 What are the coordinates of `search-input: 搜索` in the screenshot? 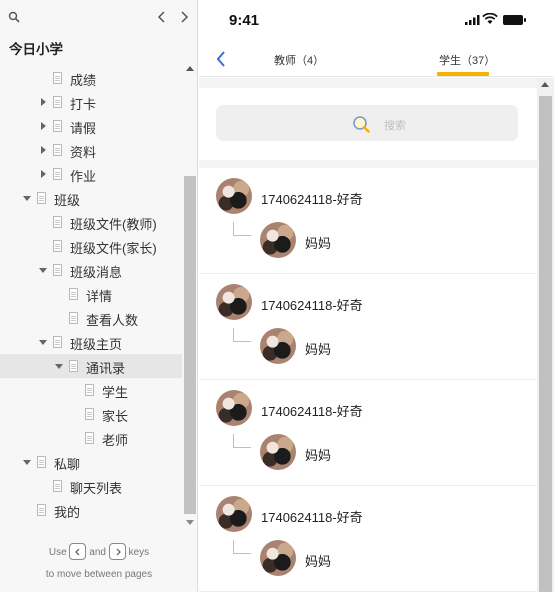 It's located at (367, 123).